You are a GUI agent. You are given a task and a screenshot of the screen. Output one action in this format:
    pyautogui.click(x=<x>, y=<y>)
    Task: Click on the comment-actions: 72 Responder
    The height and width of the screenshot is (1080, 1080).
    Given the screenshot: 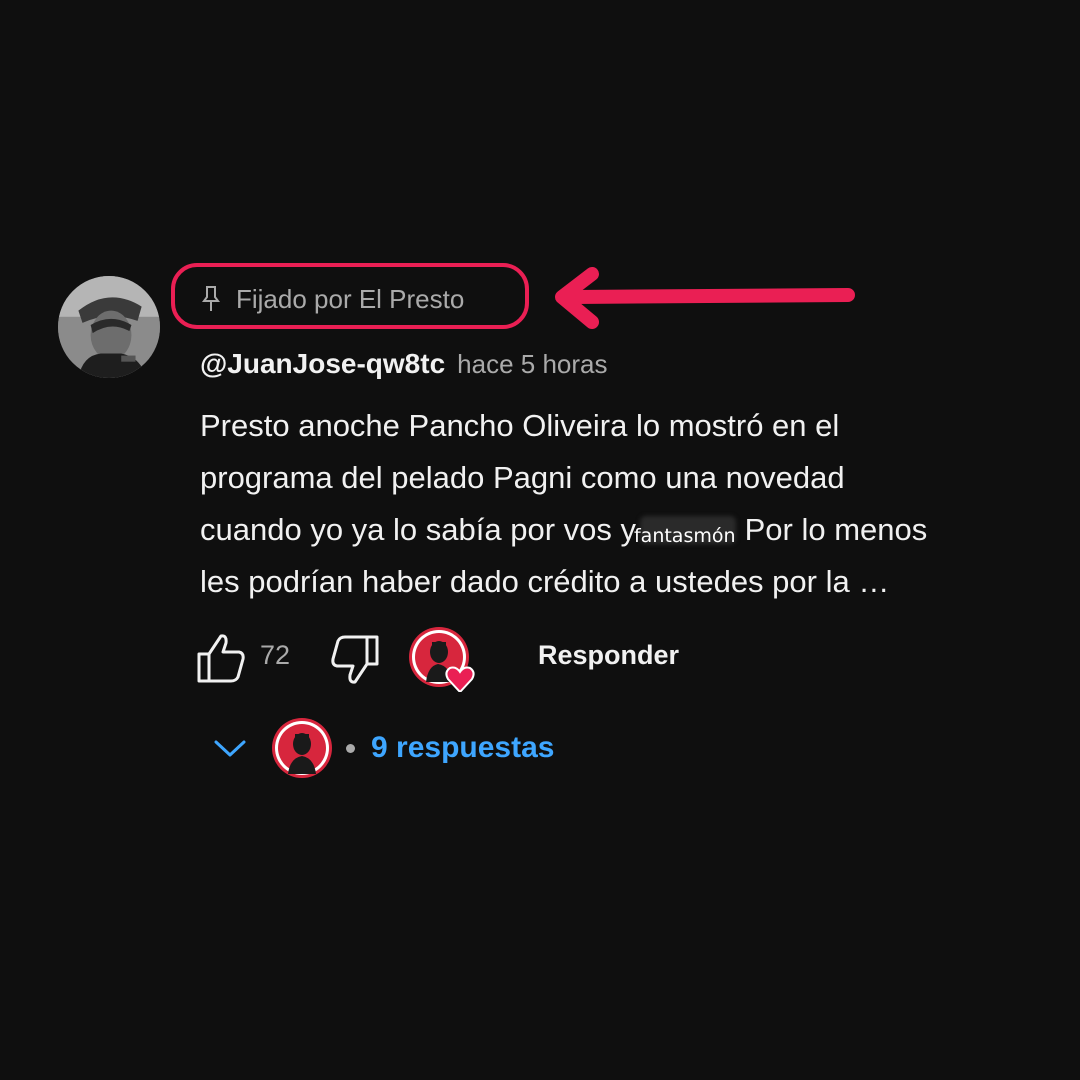 What is the action you would take?
    pyautogui.click(x=496, y=659)
    